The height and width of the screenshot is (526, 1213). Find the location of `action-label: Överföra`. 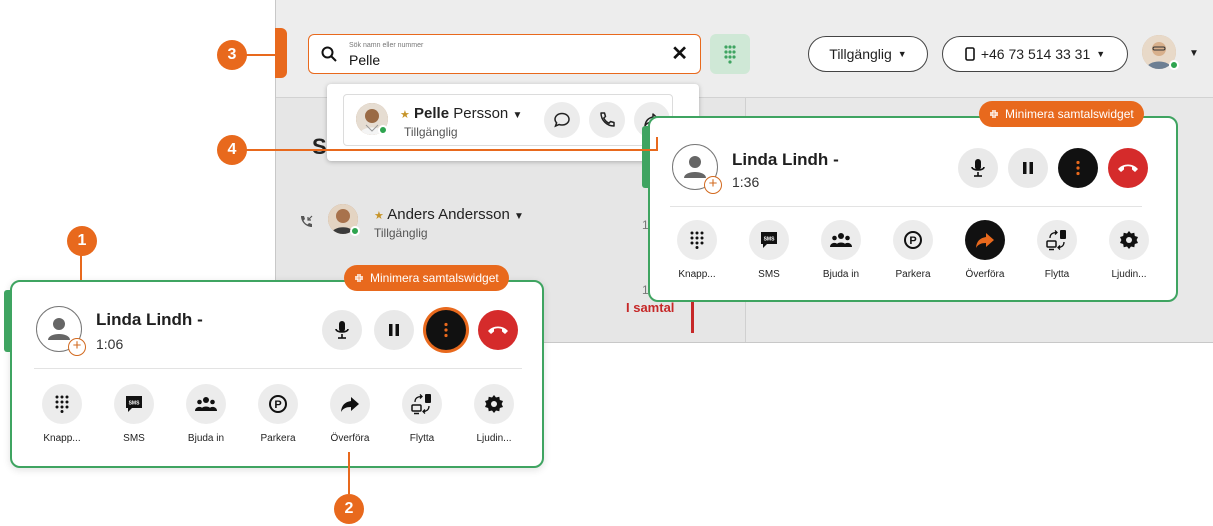

action-label: Överföra is located at coordinates (985, 274).